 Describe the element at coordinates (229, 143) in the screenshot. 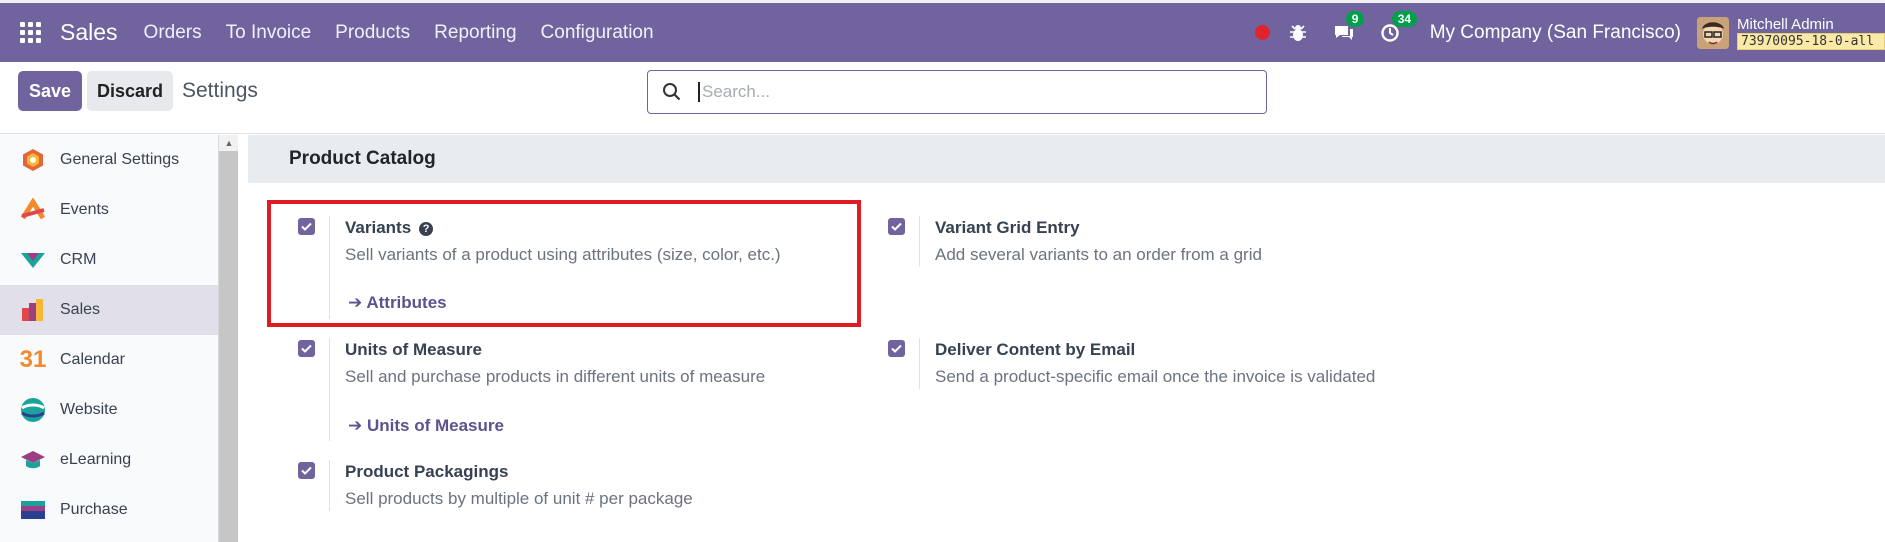

I see `scroll-up-arrow-icon: ▲` at that location.